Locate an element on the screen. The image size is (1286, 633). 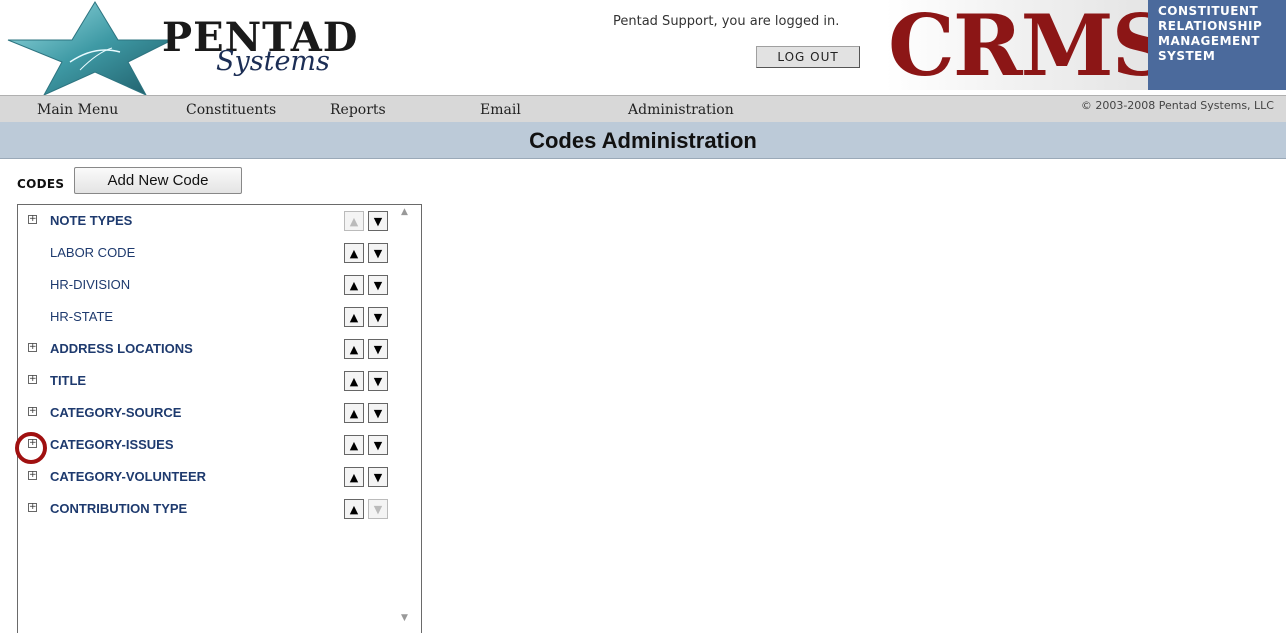
code-label: CONTRIBUTION TYPE is located at coordinates (118, 508).